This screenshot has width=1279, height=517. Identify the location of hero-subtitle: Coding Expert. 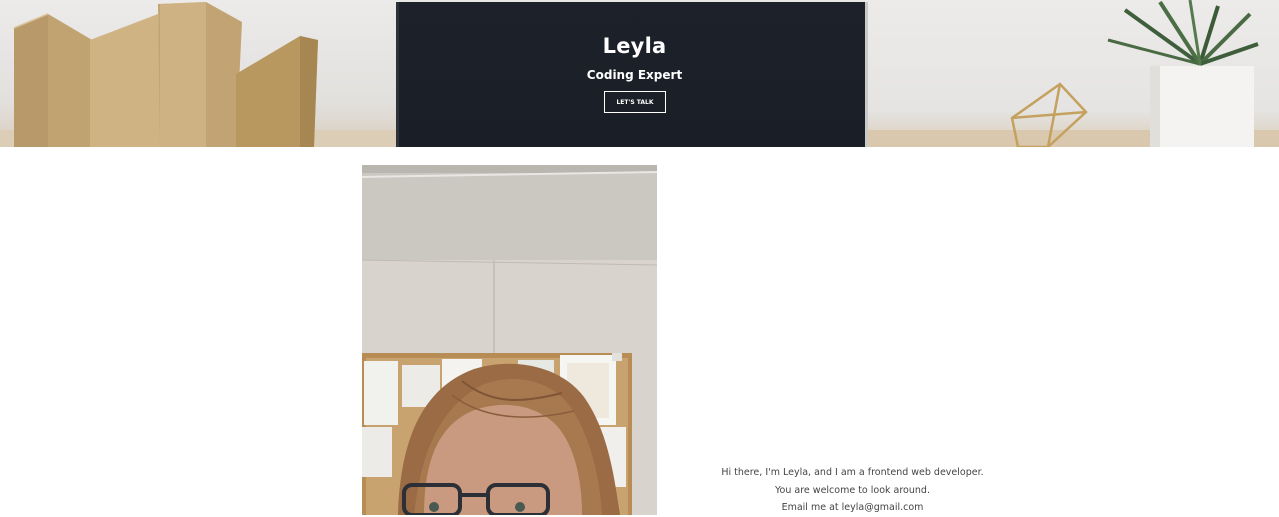
(634, 75).